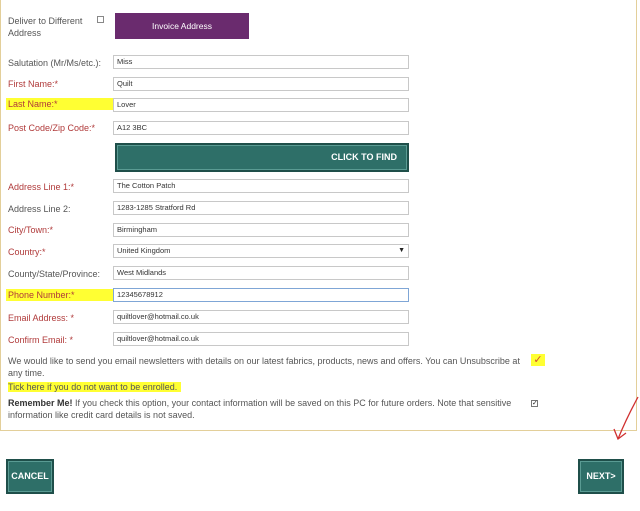 This screenshot has height=511, width=640. Describe the element at coordinates (261, 186) in the screenshot. I see `address1-input: The Cotton Patch` at that location.